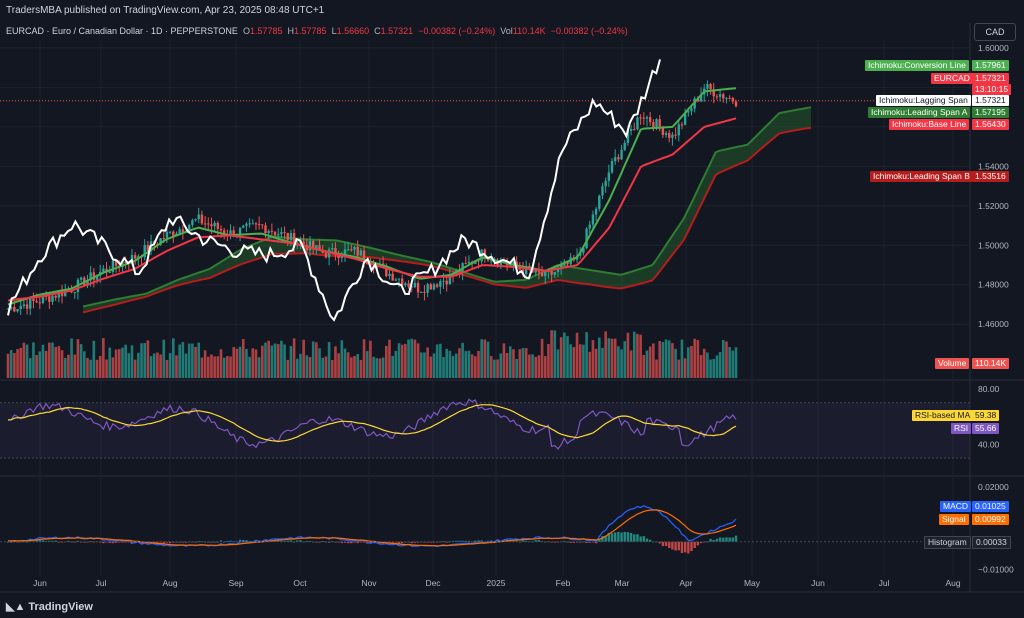 The image size is (1024, 618). I want to click on brand-name: TradingView, so click(60, 607).